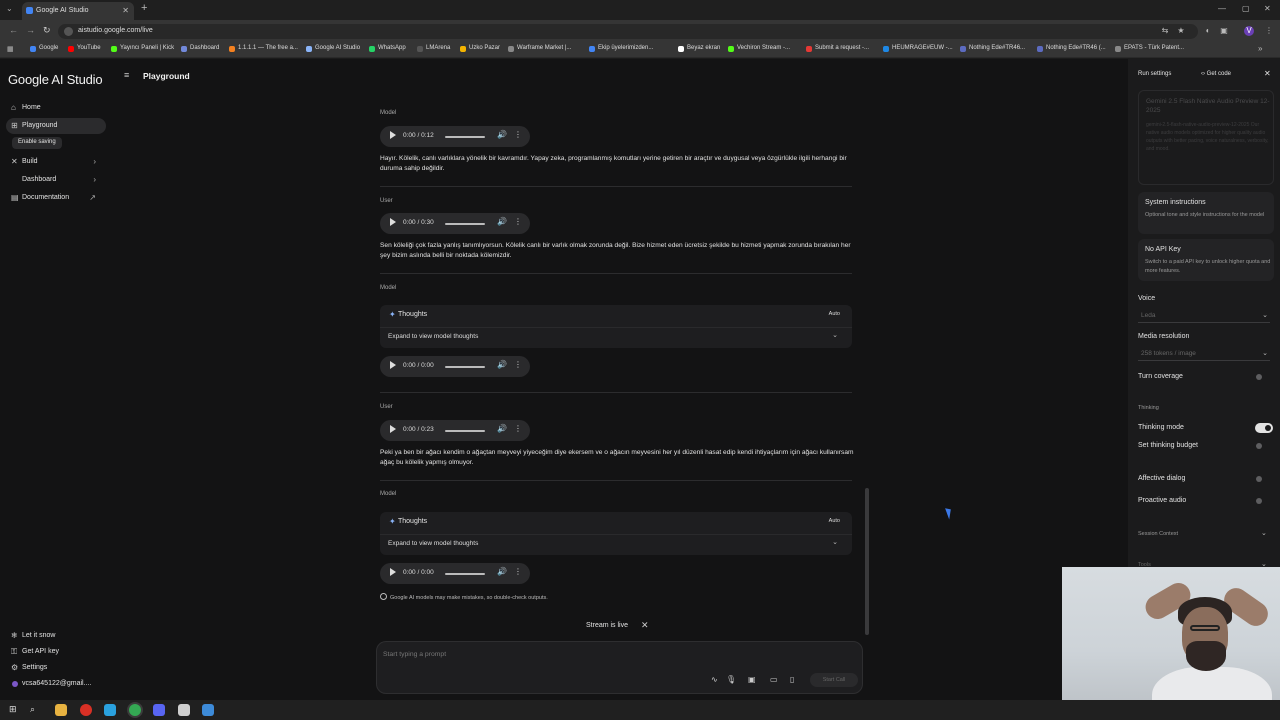 This screenshot has height=720, width=1280. Describe the element at coordinates (1264, 501) in the screenshot. I see `proactive-audio-toggle` at that location.